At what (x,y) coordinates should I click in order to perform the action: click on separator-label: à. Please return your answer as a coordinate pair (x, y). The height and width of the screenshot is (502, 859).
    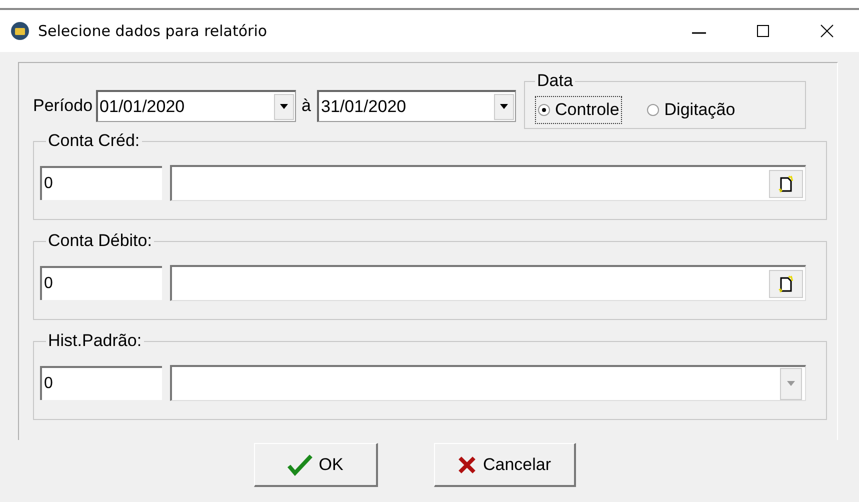
    Looking at the image, I should click on (307, 106).